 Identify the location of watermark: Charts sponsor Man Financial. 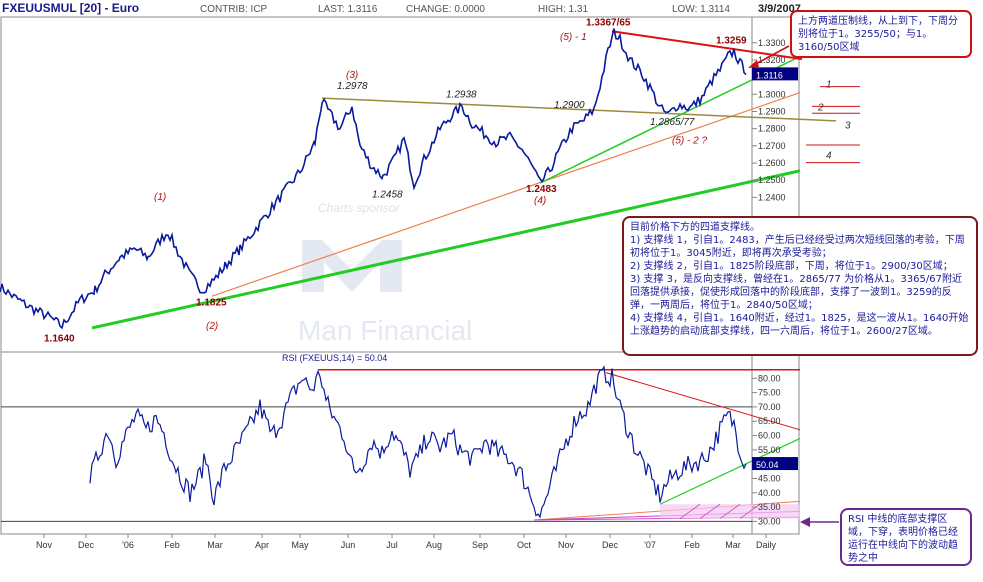
(385, 273).